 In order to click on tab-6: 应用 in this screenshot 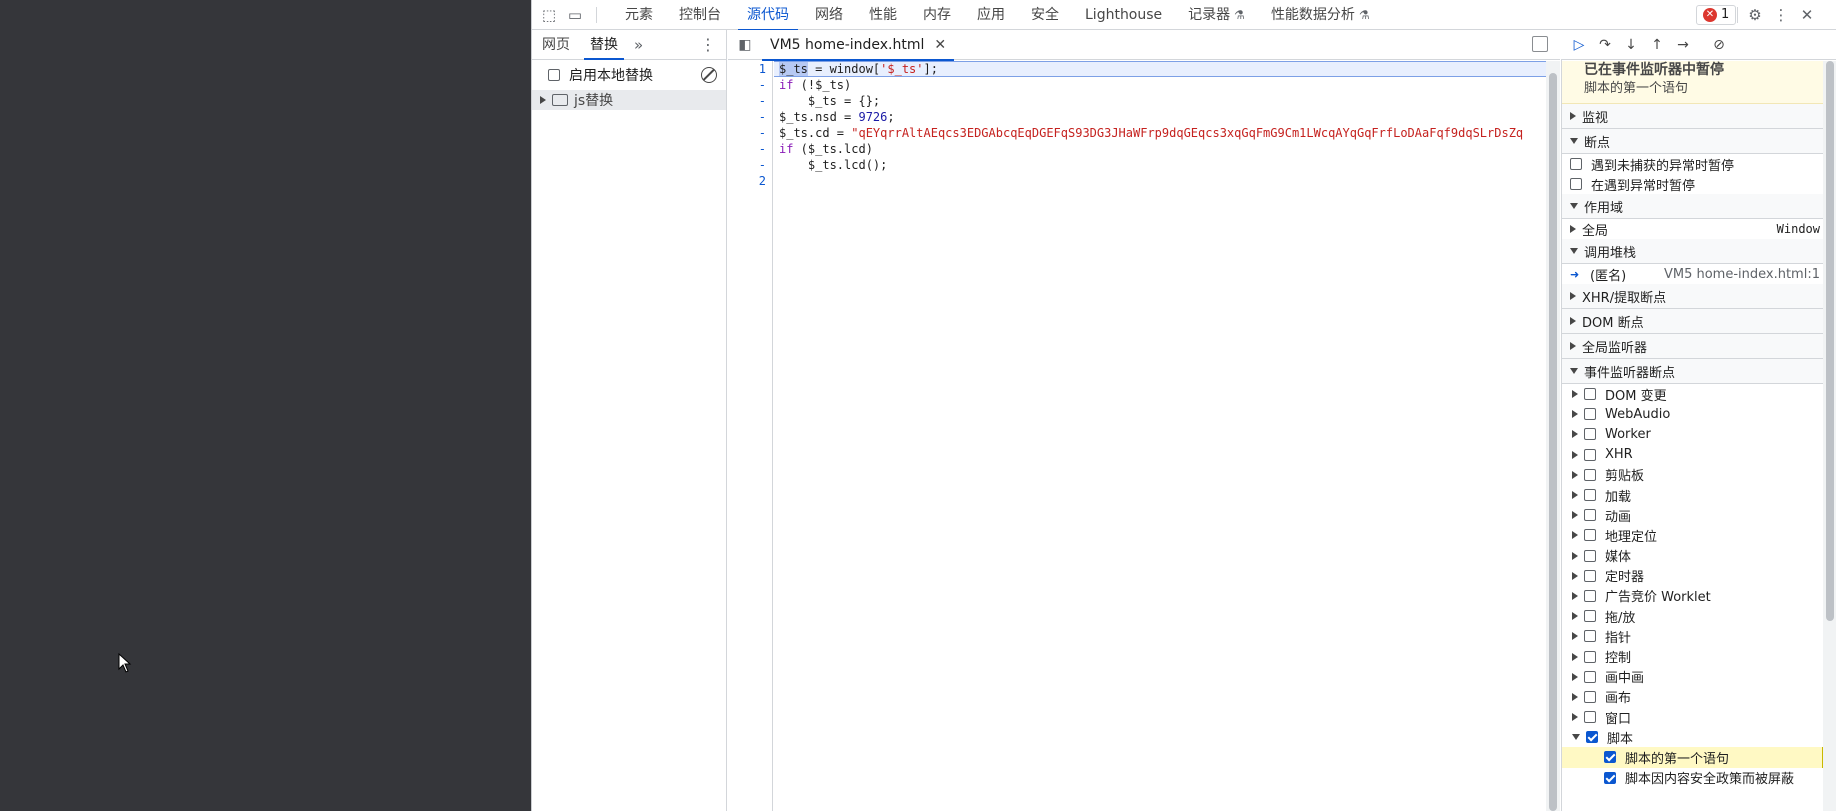, I will do `click(991, 15)`.